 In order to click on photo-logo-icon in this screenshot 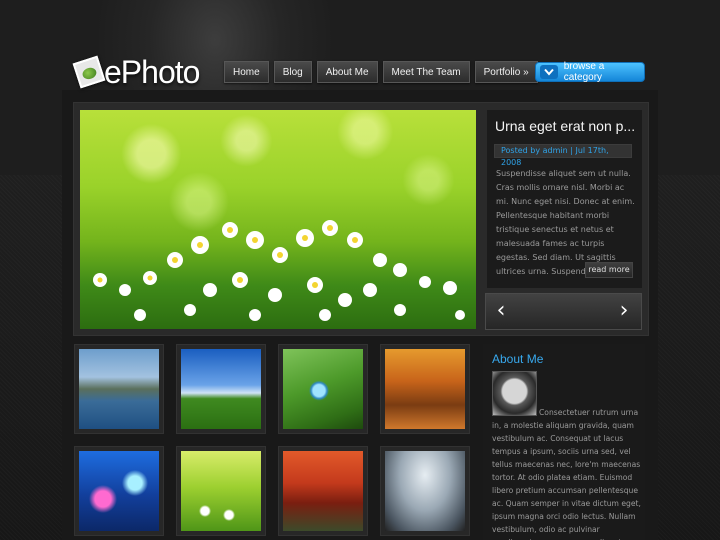, I will do `click(89, 72)`.